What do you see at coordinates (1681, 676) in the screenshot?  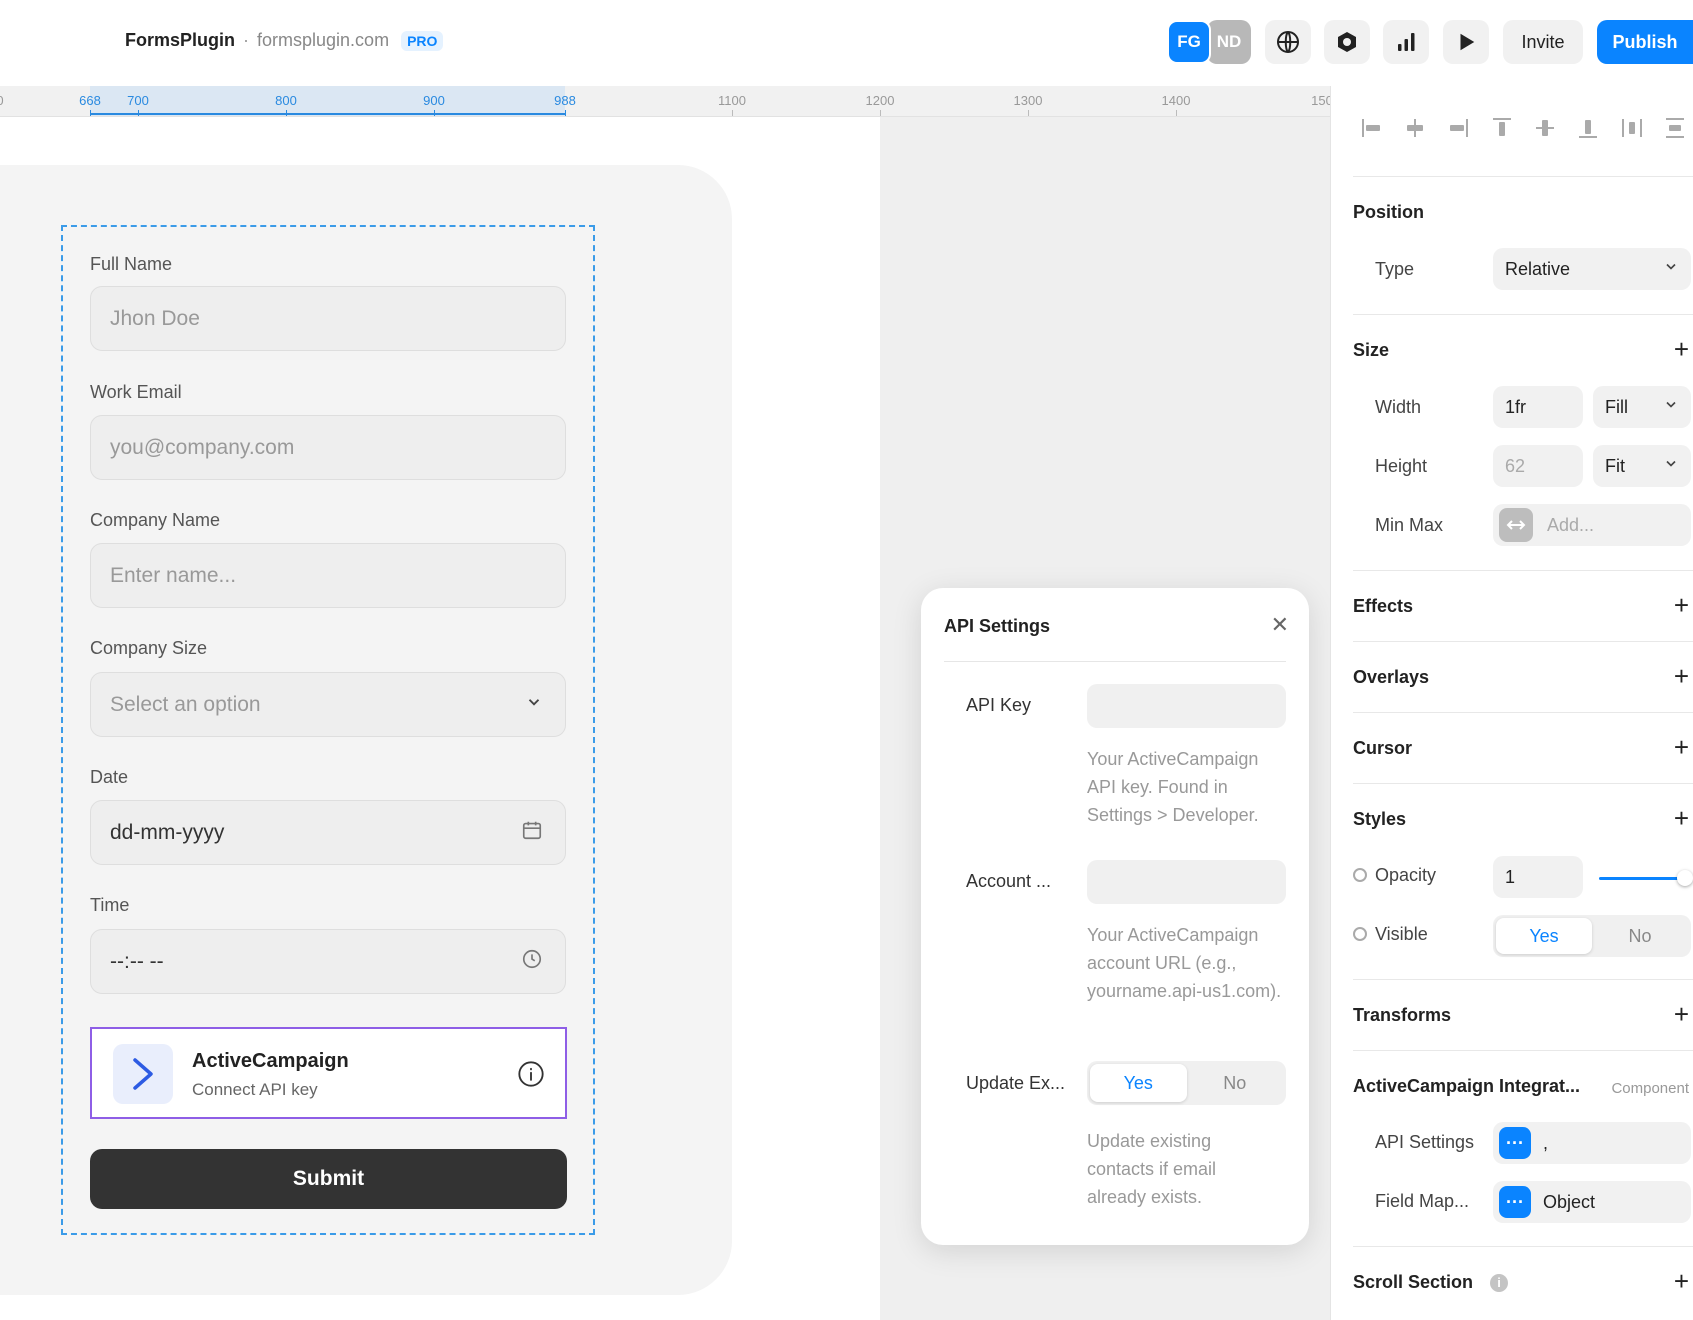 I see `add-overlay-button: +` at bounding box center [1681, 676].